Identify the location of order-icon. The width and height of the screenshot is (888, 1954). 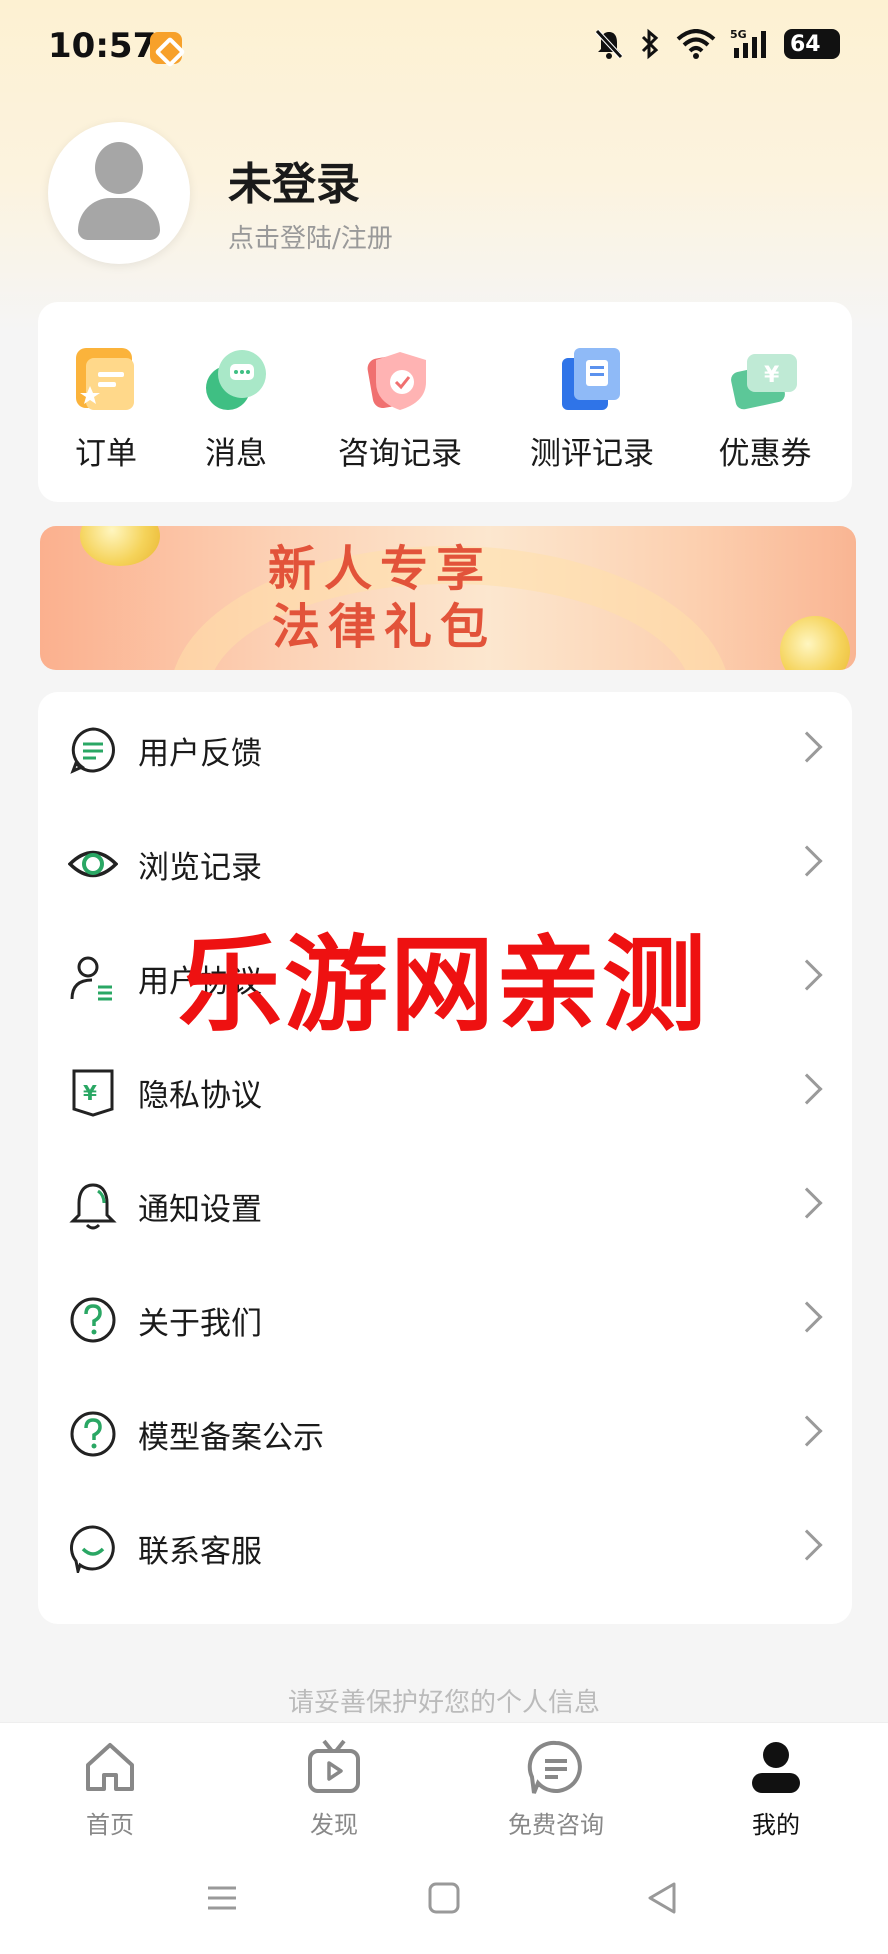
(106, 380).